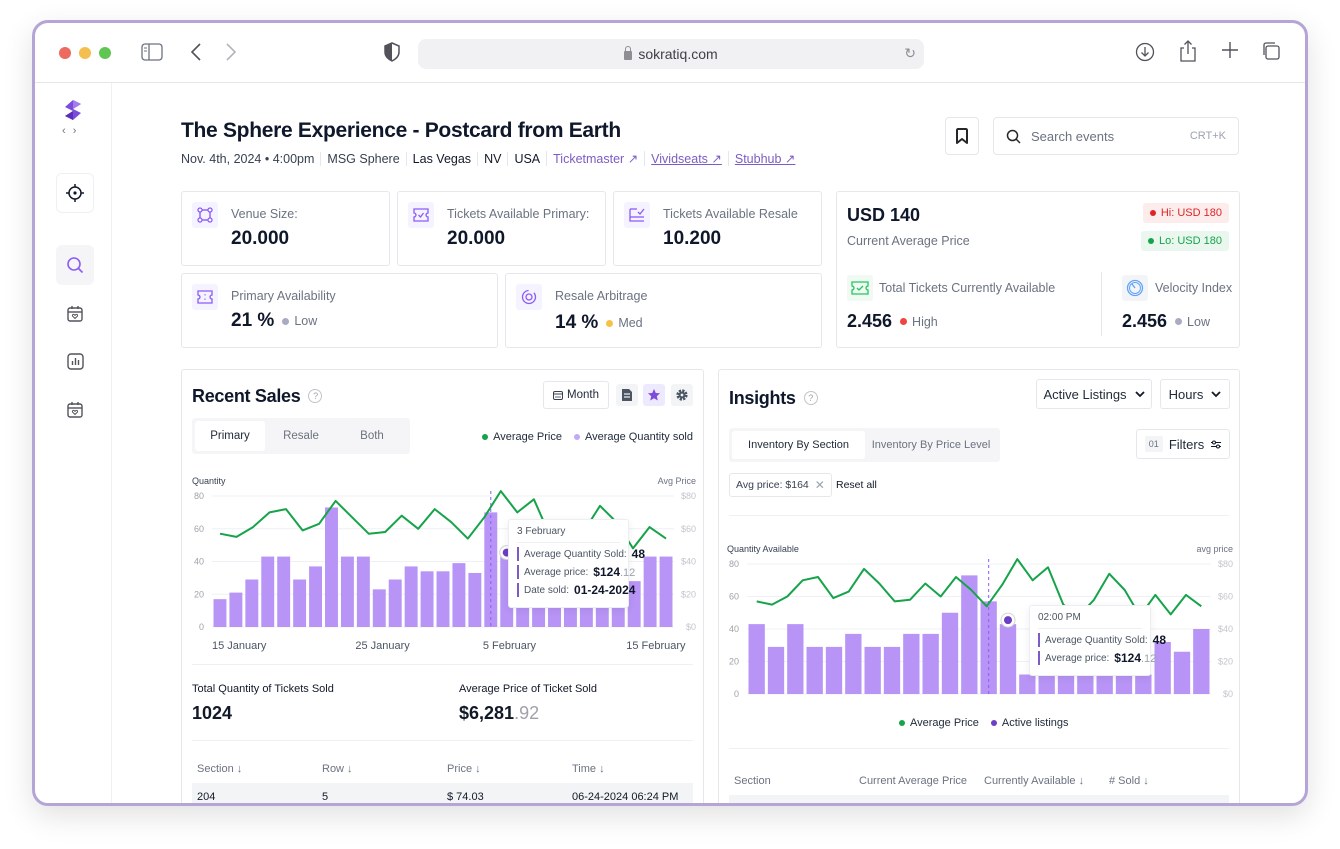 This screenshot has width=1340, height=849. What do you see at coordinates (762, 398) in the screenshot?
I see `insights-title-text: Insights` at bounding box center [762, 398].